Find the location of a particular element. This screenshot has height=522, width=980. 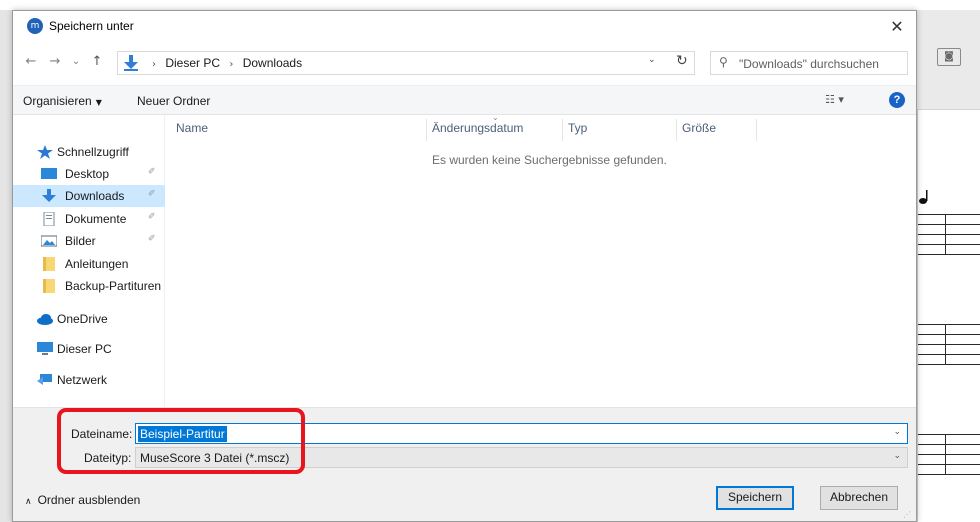

new-folder-button: Neuer Ordner is located at coordinates (173, 101).